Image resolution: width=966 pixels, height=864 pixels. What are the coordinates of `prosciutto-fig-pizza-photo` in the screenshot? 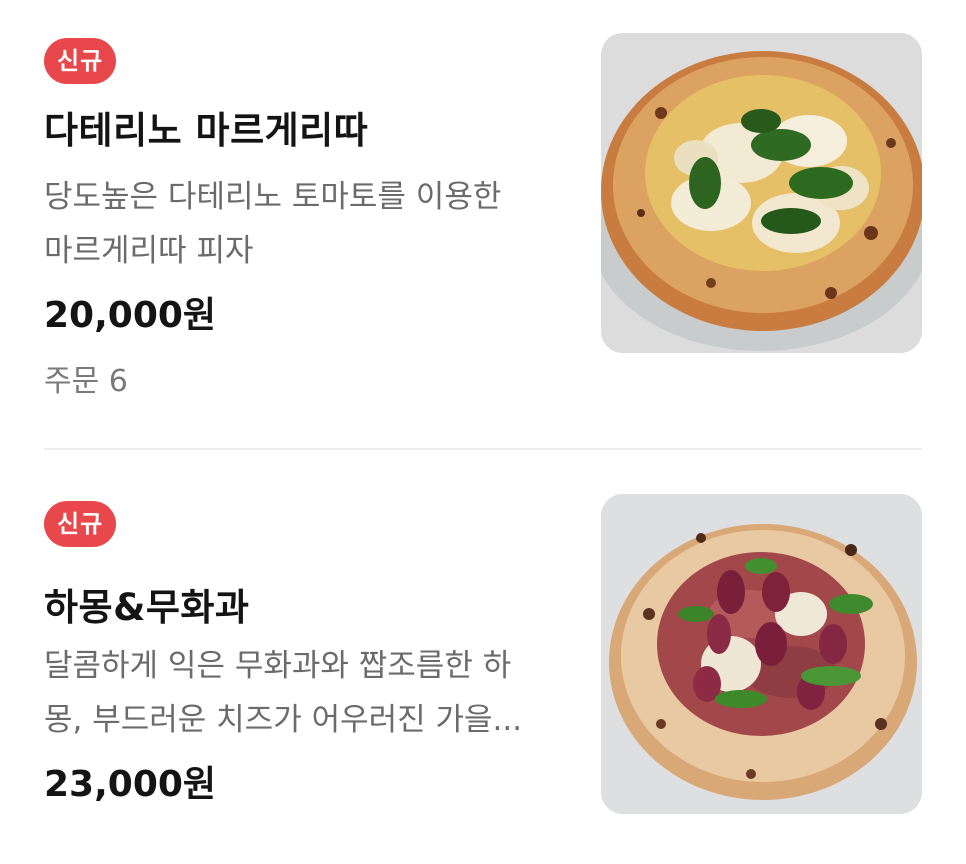 It's located at (761, 654).